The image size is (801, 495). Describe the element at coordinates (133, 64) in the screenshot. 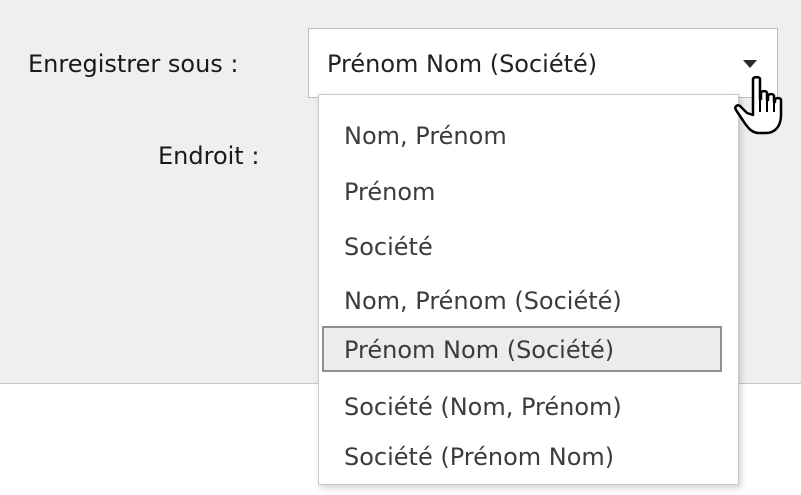

I see `save-as-label: Enregistrer sous :` at that location.